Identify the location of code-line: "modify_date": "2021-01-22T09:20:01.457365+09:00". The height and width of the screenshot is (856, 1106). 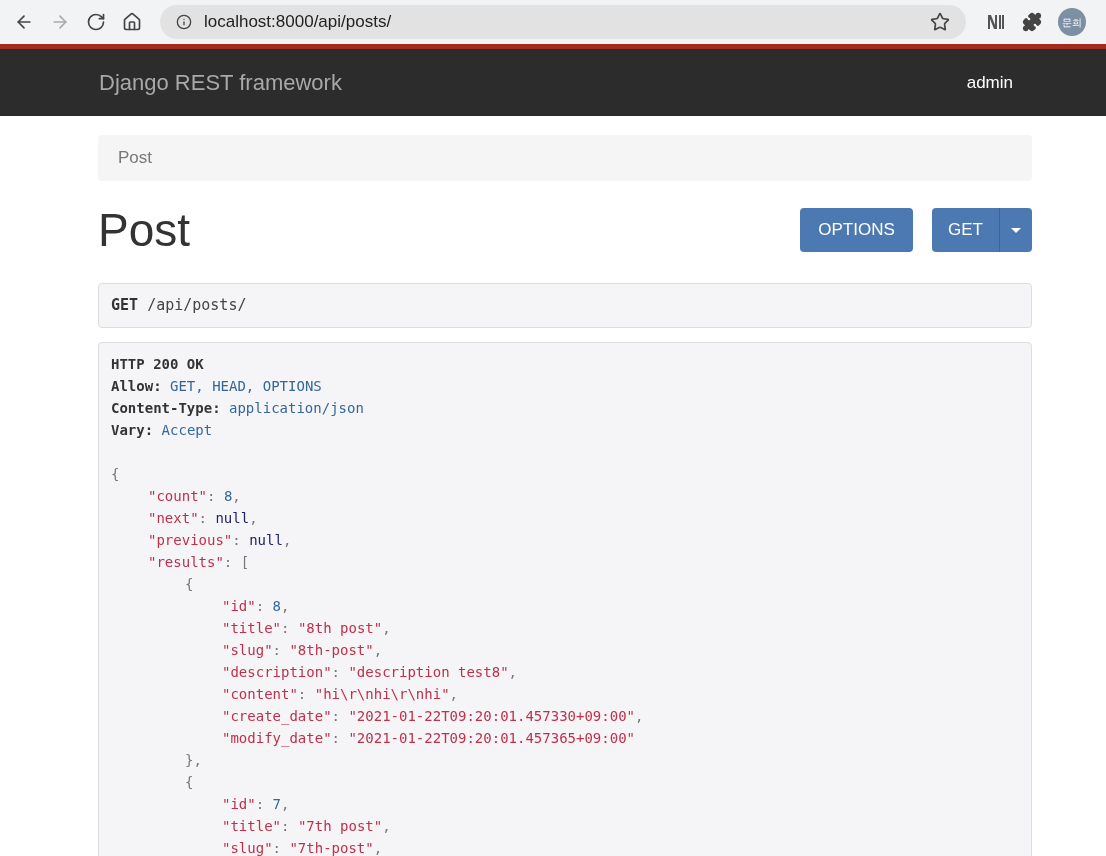
(428, 739).